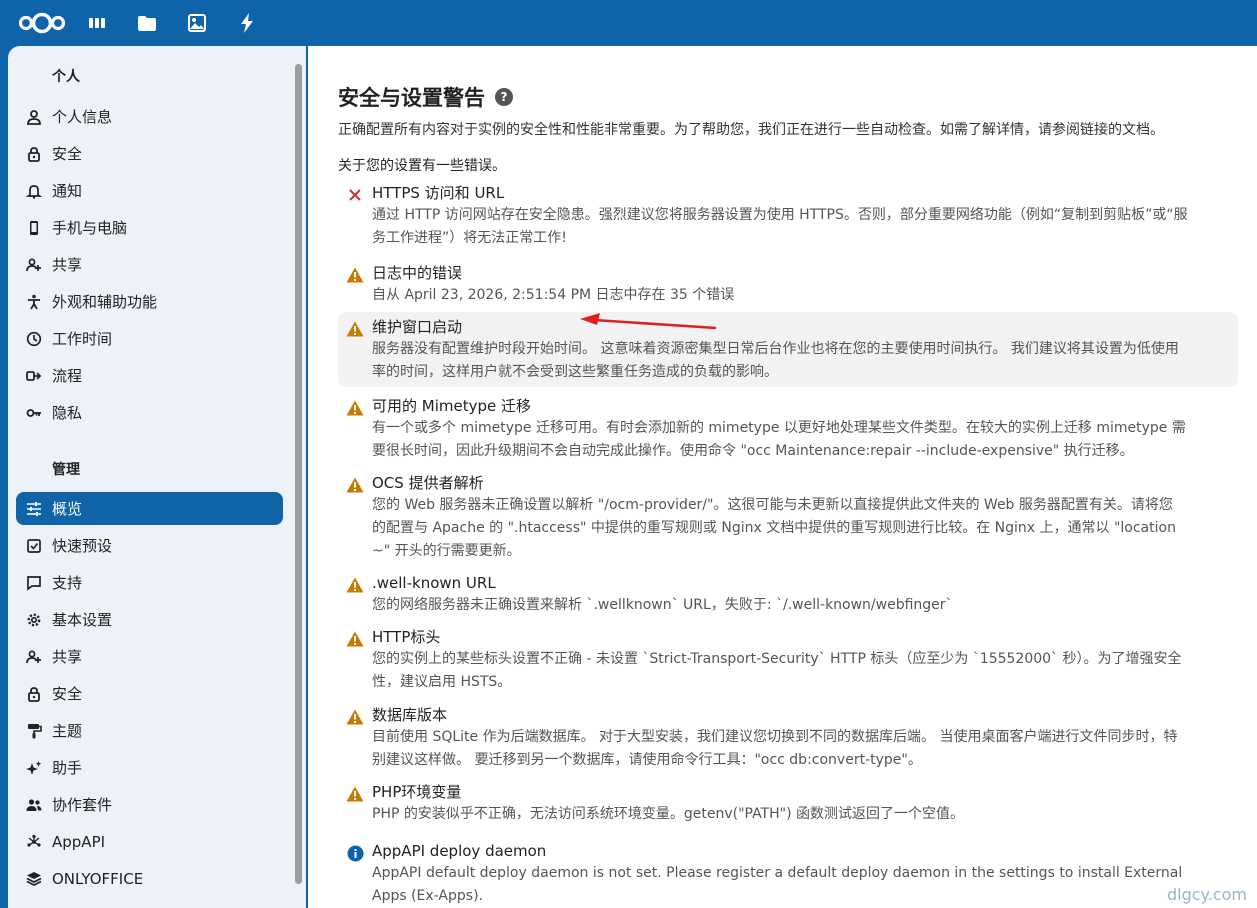  What do you see at coordinates (67, 376) in the screenshot?
I see `sidebar-item-label: 流程` at bounding box center [67, 376].